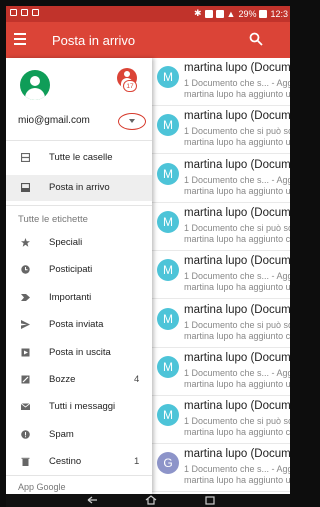 The image size is (320, 507). I want to click on sidebar-item: Posta in arrivo, so click(79, 188).